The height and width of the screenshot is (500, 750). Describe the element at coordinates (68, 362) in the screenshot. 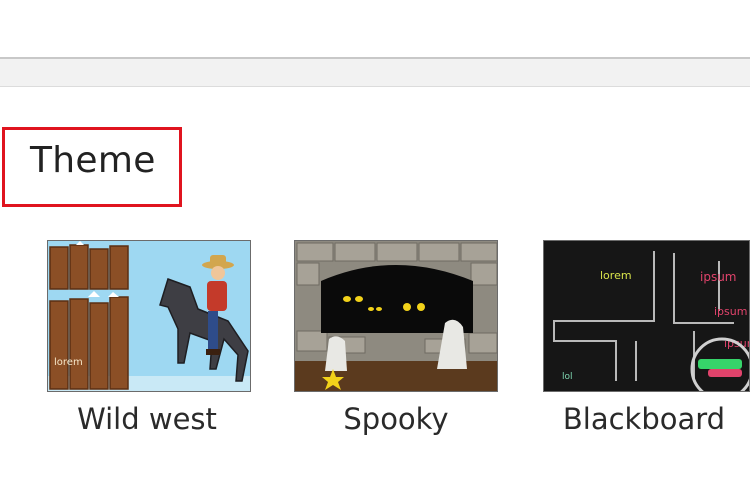

I see `wild-west-thumb-text: lorem` at that location.